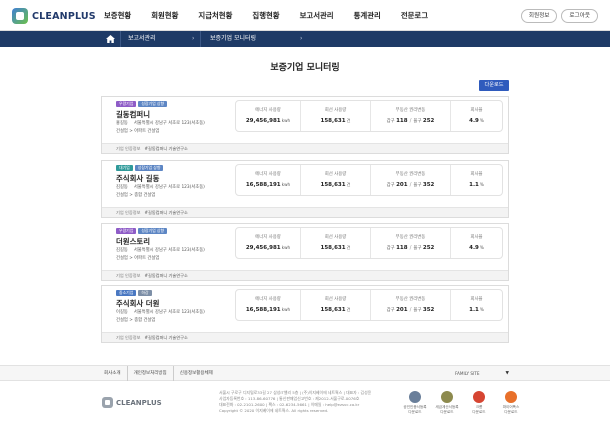  What do you see at coordinates (265, 15) in the screenshot?
I see `nav-execution-status: 집행현황` at bounding box center [265, 15].